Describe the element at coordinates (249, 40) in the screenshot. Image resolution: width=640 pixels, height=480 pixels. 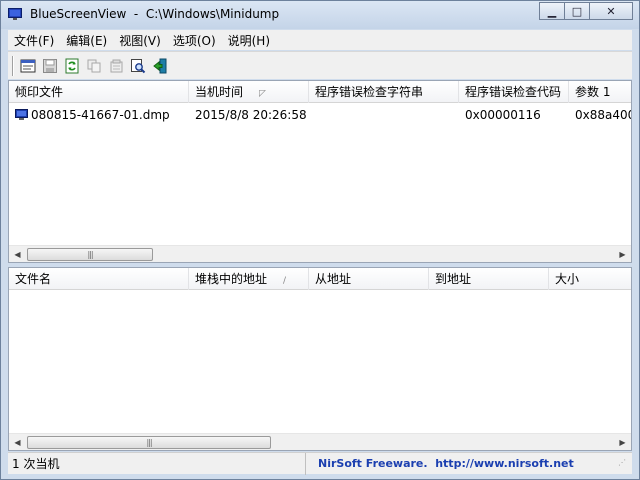
I see `menu-help: 说明(H)` at that location.